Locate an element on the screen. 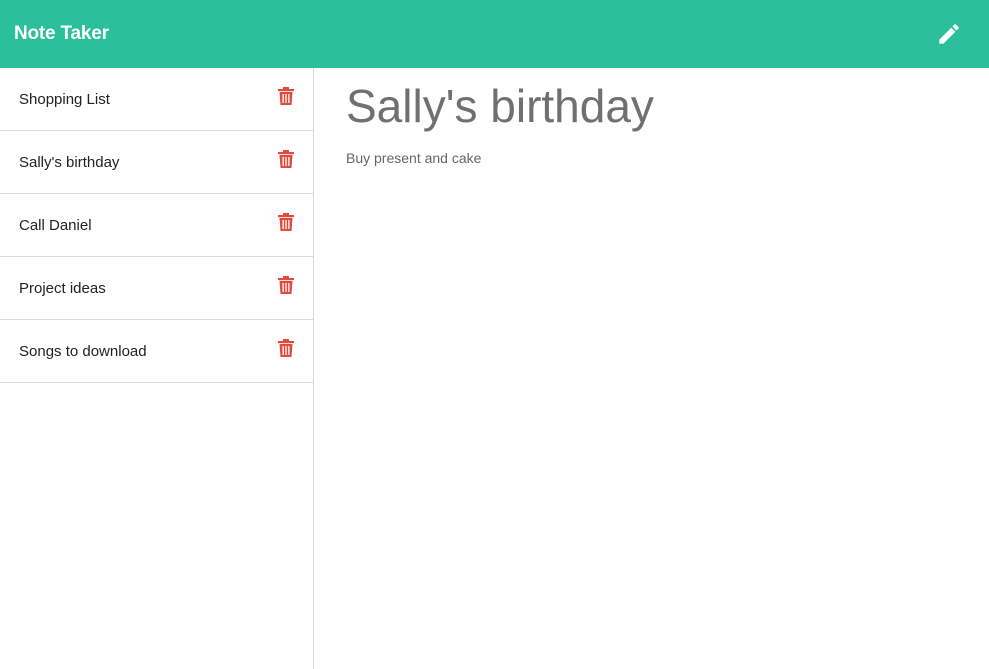  pencil-icon is located at coordinates (949, 34).